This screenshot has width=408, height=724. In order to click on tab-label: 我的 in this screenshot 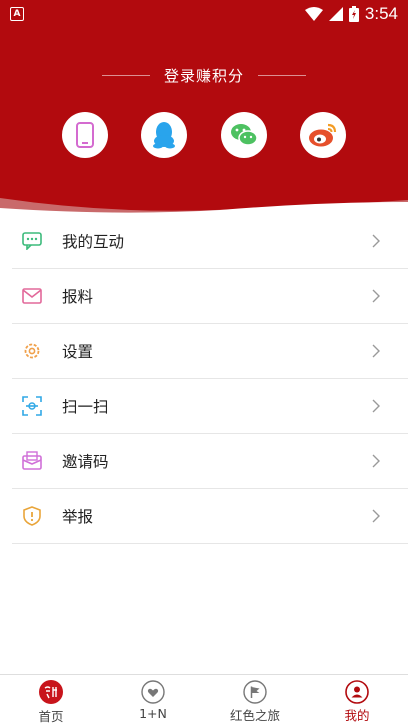, I will do `click(357, 715)`.